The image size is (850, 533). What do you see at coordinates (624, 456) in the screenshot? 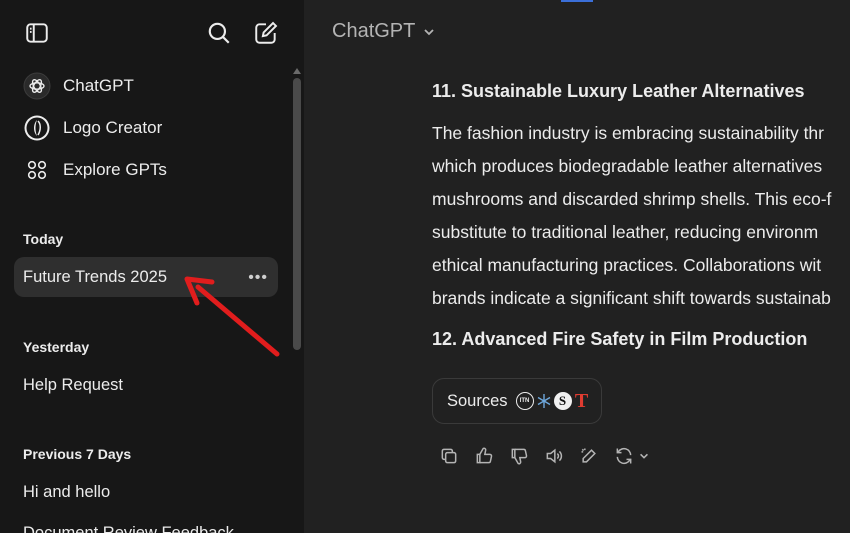
I see `regenerate-icon` at bounding box center [624, 456].